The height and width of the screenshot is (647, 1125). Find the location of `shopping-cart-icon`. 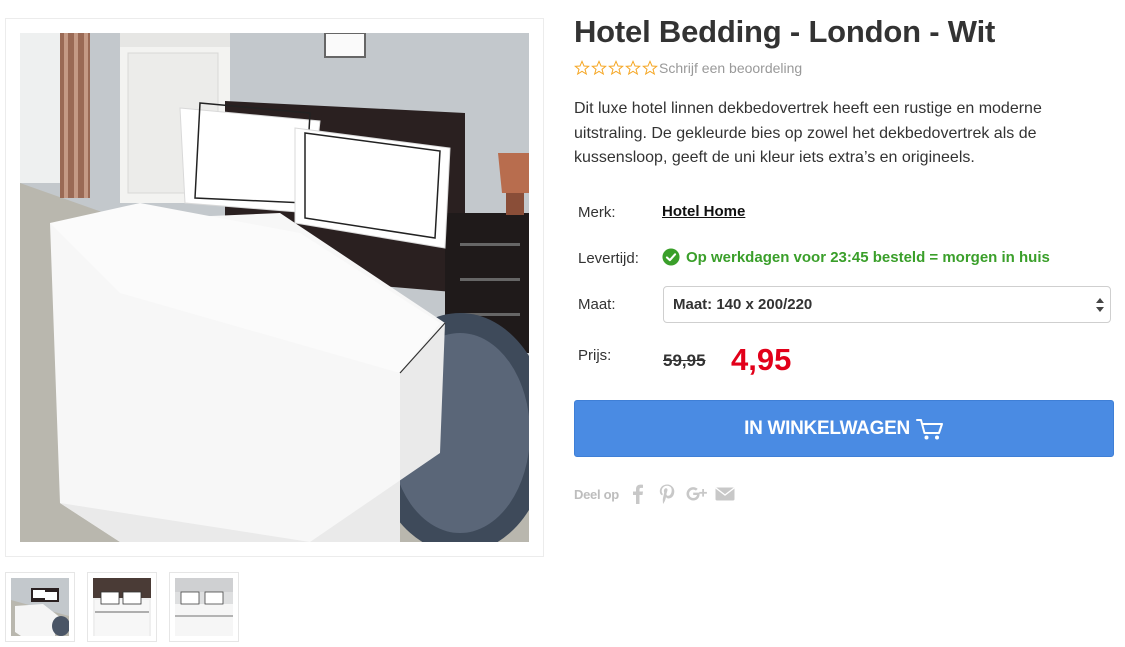

shopping-cart-icon is located at coordinates (929, 428).